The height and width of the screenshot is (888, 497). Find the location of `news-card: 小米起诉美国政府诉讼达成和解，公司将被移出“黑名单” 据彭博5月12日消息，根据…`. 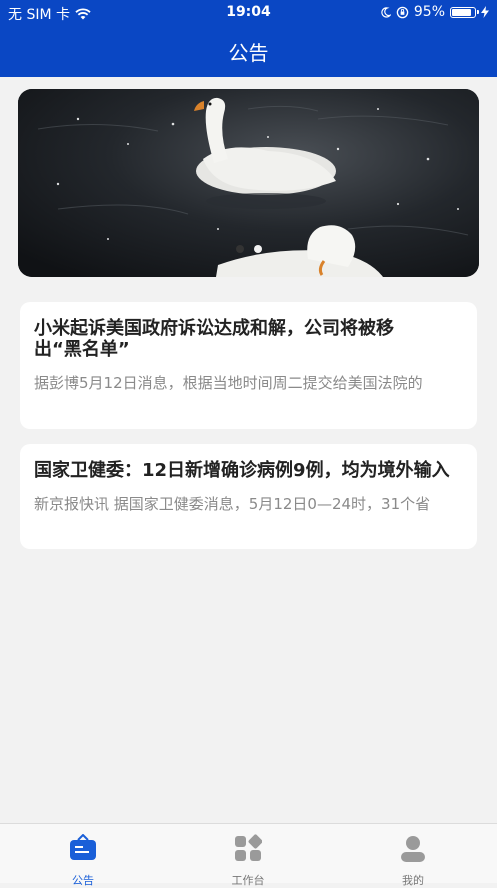

news-card: 小米起诉美国政府诉讼达成和解，公司将被移出“黑名单” 据彭博5月12日消息，根据… is located at coordinates (248, 365).